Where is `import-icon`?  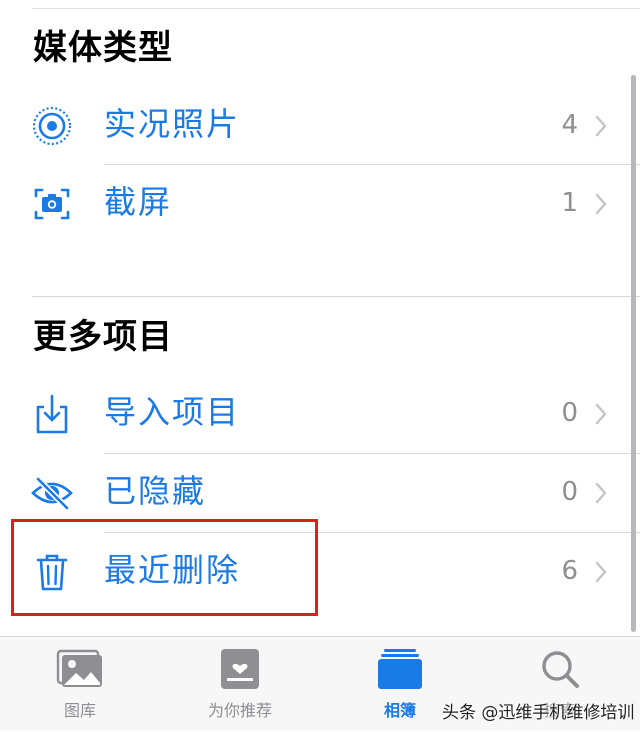 import-icon is located at coordinates (52, 414).